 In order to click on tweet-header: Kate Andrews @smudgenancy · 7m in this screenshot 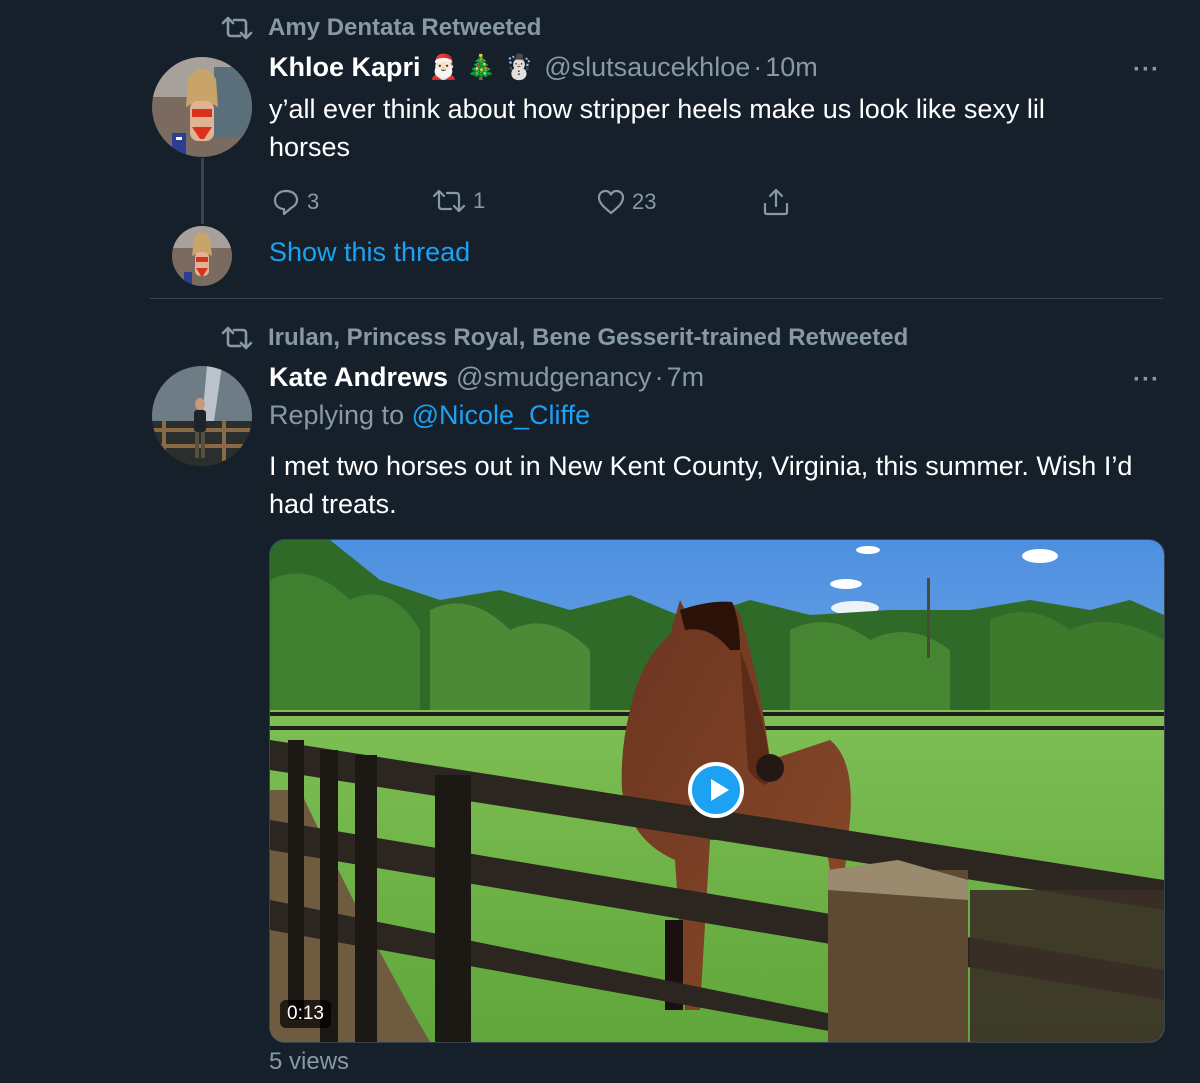, I will do `click(486, 377)`.